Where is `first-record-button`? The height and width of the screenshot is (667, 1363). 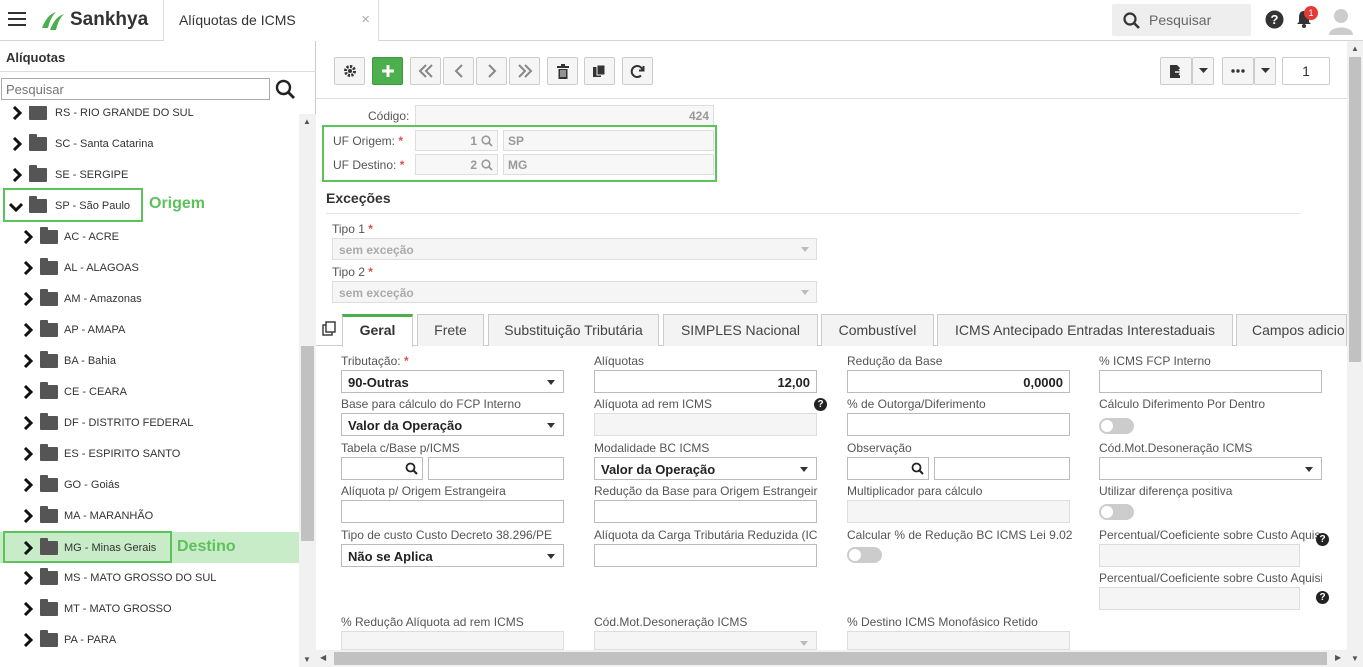
first-record-button is located at coordinates (425, 71).